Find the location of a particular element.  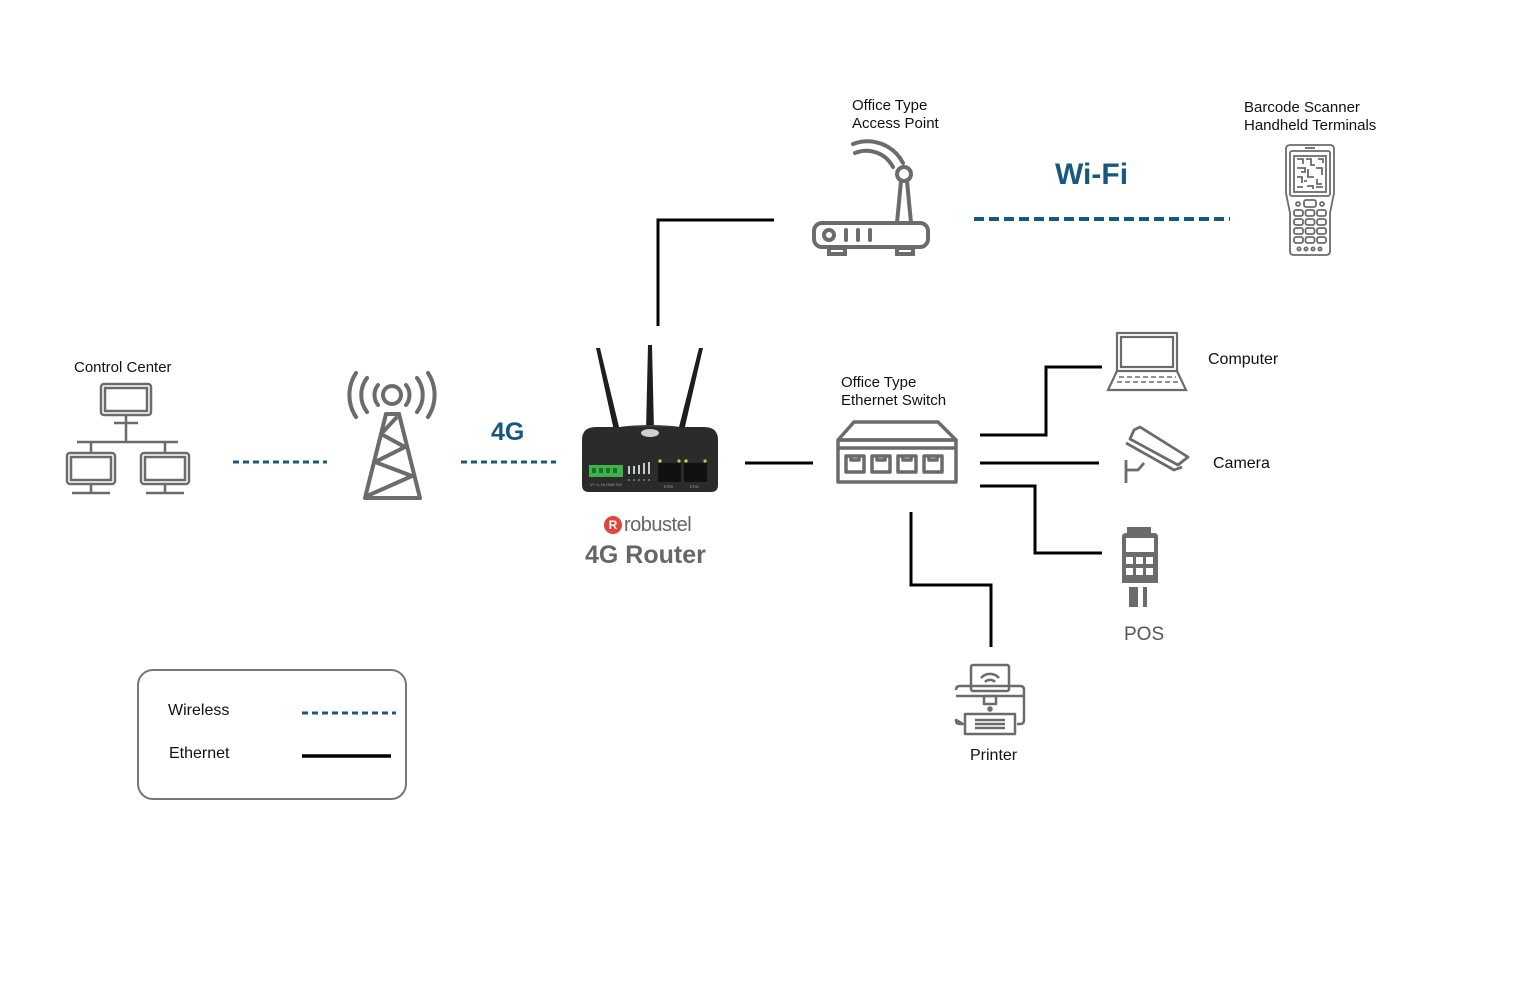

printer-icon is located at coordinates (990, 699).